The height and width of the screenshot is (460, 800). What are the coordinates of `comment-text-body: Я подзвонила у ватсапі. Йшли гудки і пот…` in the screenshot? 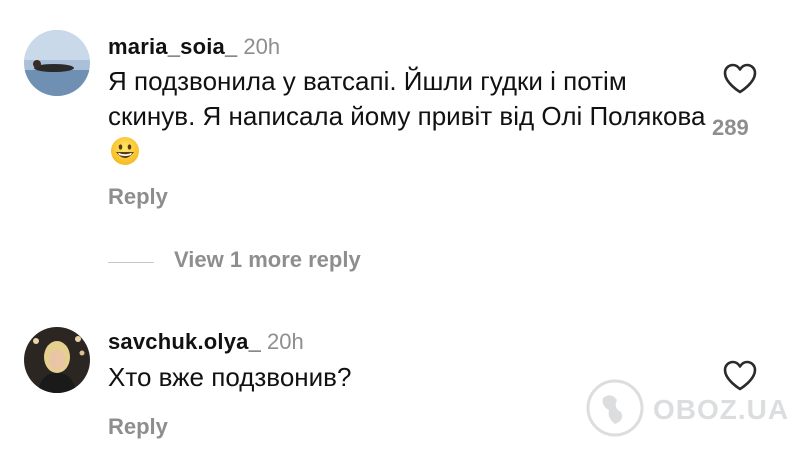 It's located at (407, 98).